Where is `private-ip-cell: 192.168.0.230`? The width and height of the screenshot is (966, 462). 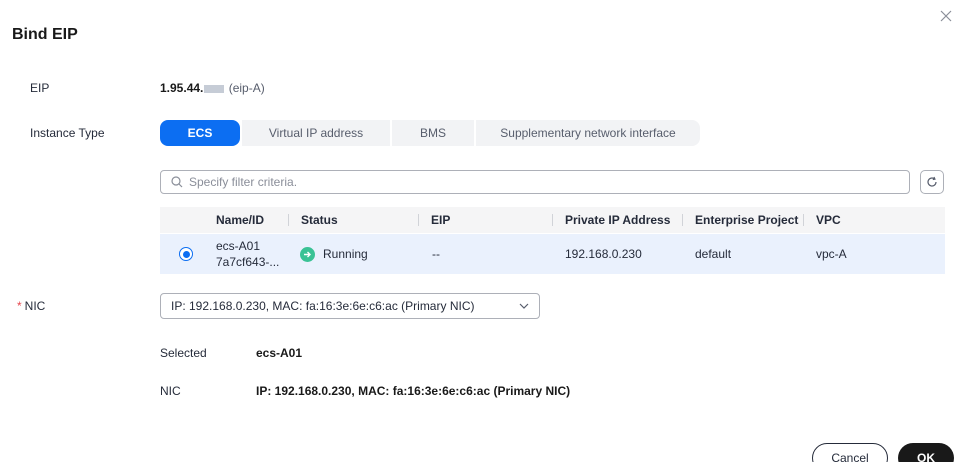 private-ip-cell: 192.168.0.230 is located at coordinates (603, 254).